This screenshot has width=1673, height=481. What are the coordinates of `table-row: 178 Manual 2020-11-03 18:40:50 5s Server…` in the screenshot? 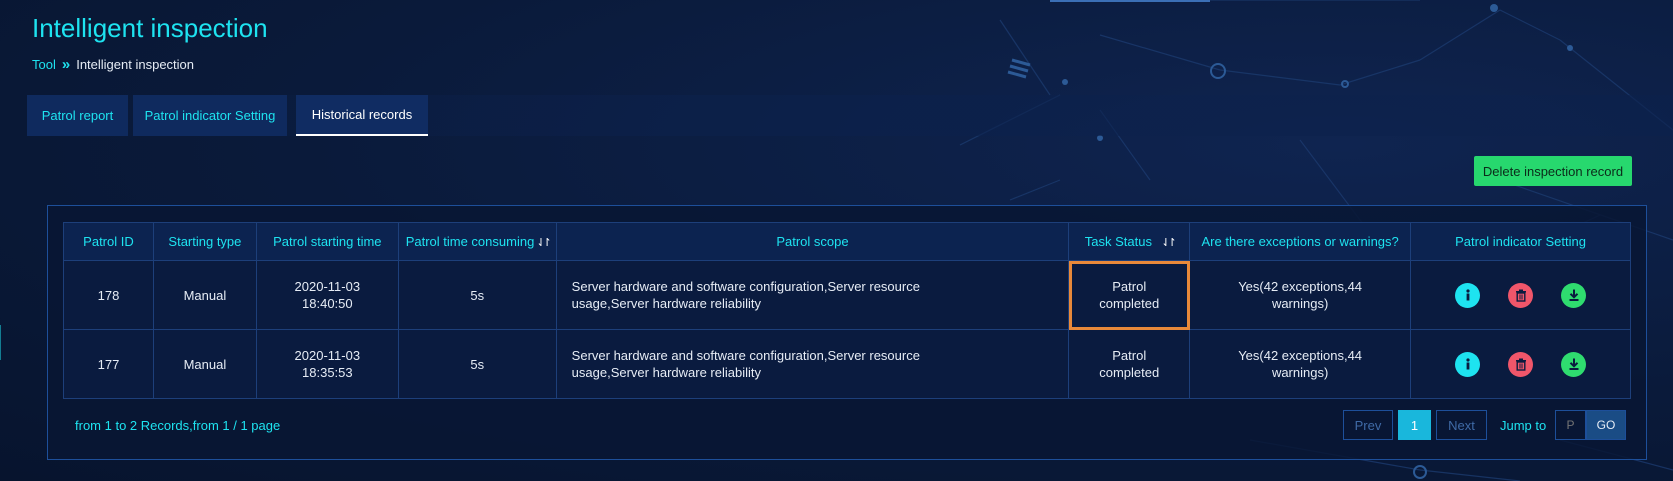 It's located at (847, 295).